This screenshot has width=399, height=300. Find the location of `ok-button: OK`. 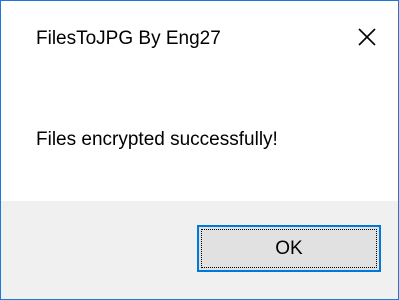

ok-button: OK is located at coordinates (289, 248).